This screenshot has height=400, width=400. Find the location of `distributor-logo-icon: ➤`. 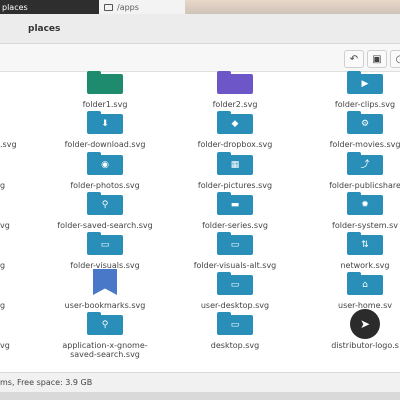

distributor-logo-icon: ➤ is located at coordinates (365, 324).